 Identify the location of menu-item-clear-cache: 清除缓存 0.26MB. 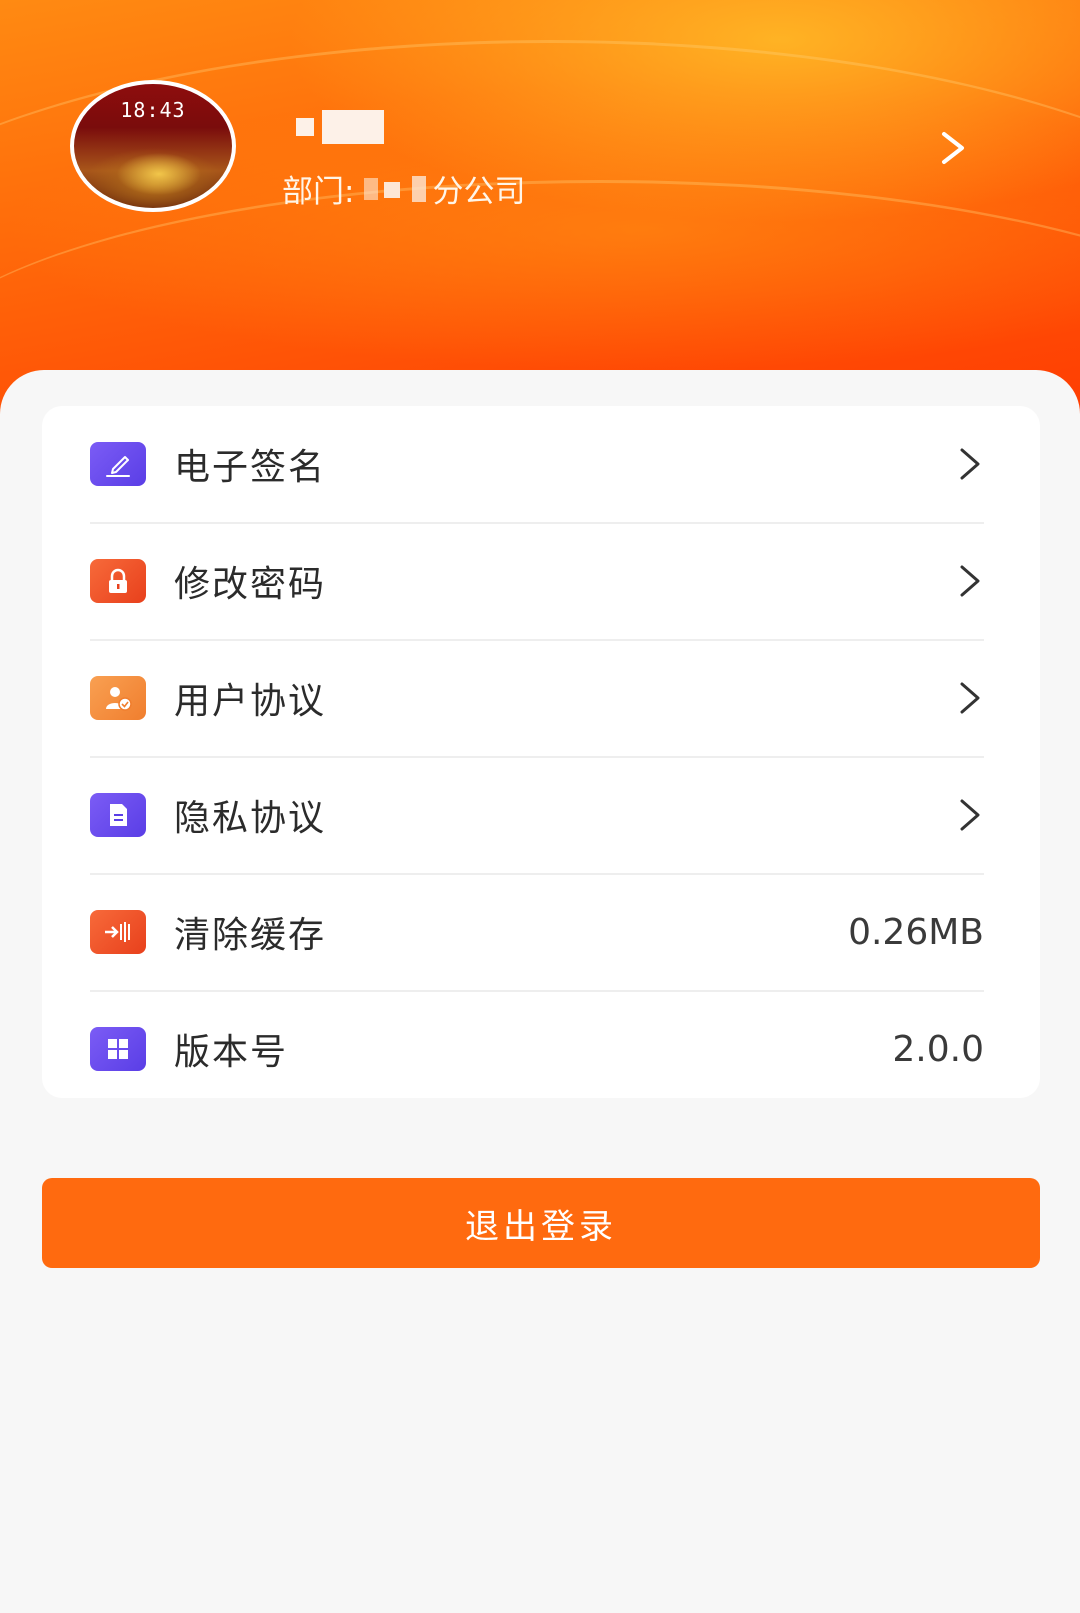
(537, 932).